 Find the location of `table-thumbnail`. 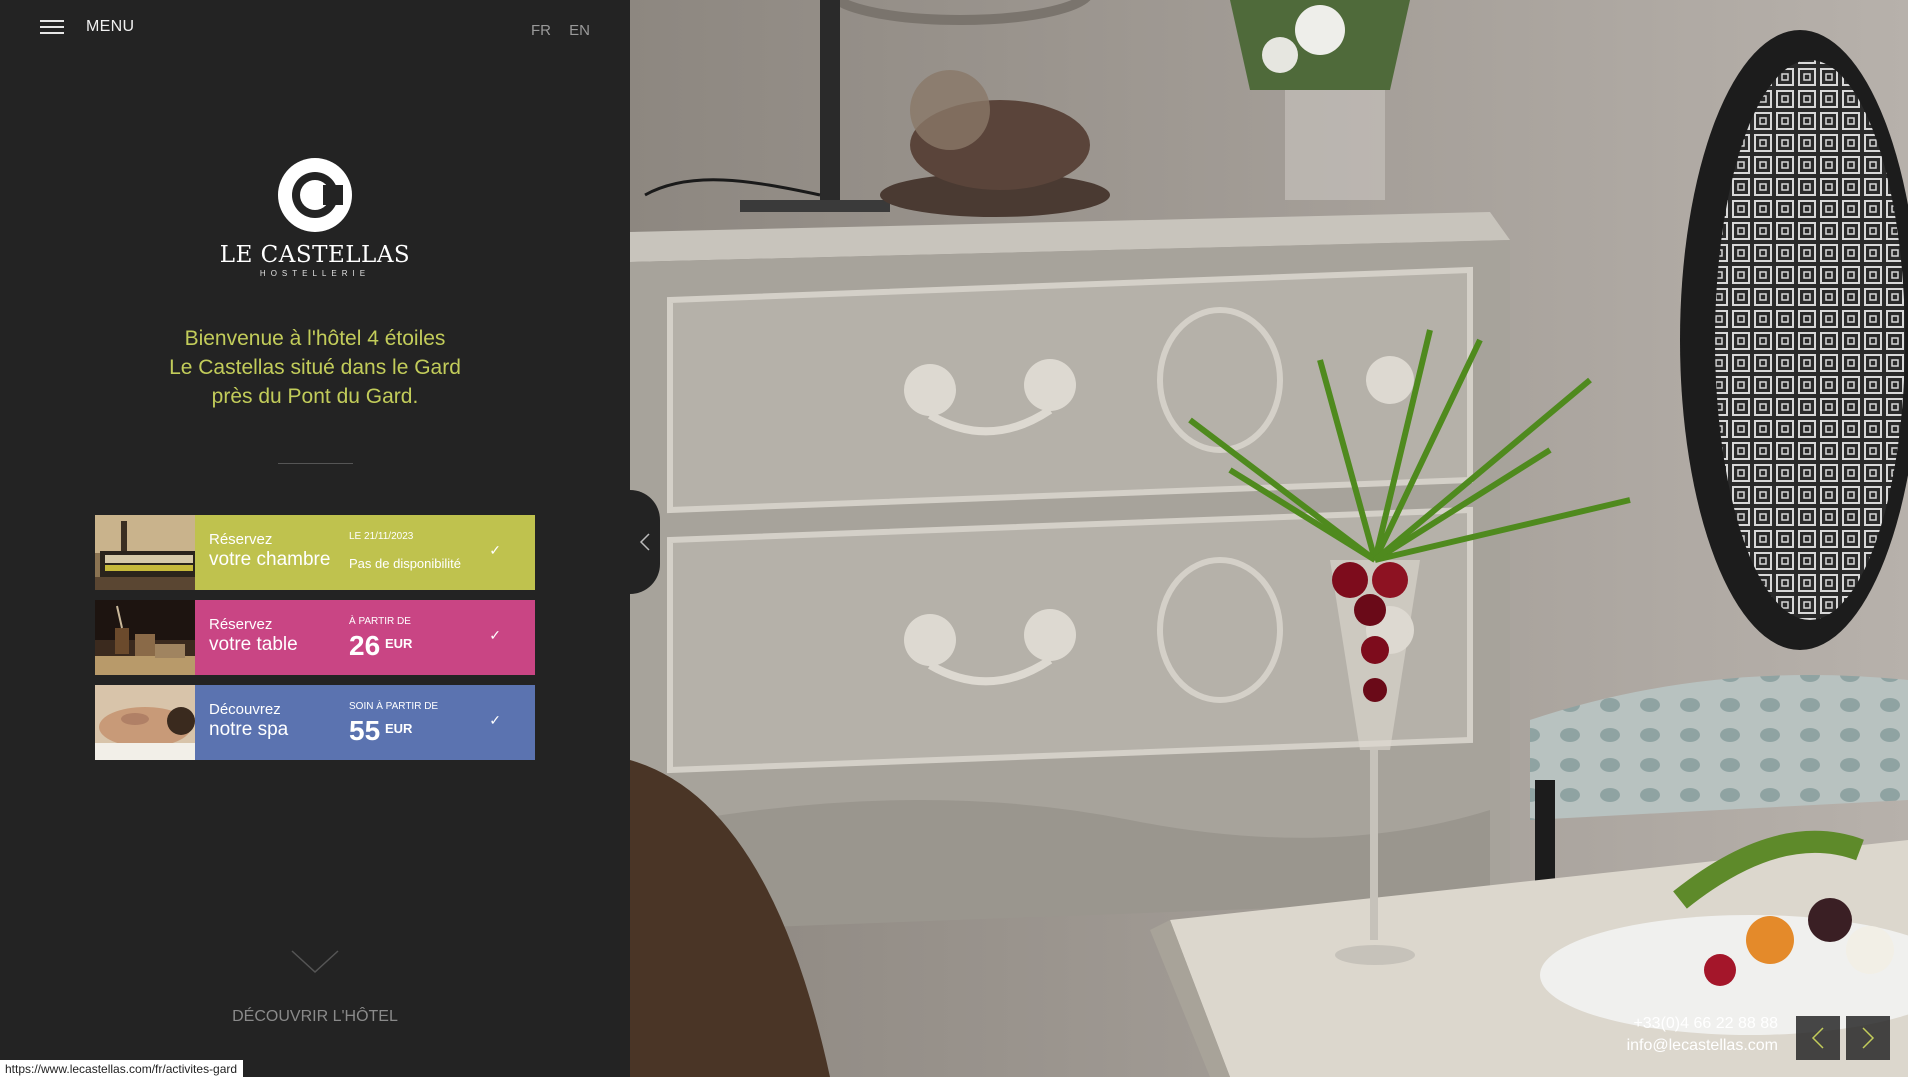

table-thumbnail is located at coordinates (145, 637).